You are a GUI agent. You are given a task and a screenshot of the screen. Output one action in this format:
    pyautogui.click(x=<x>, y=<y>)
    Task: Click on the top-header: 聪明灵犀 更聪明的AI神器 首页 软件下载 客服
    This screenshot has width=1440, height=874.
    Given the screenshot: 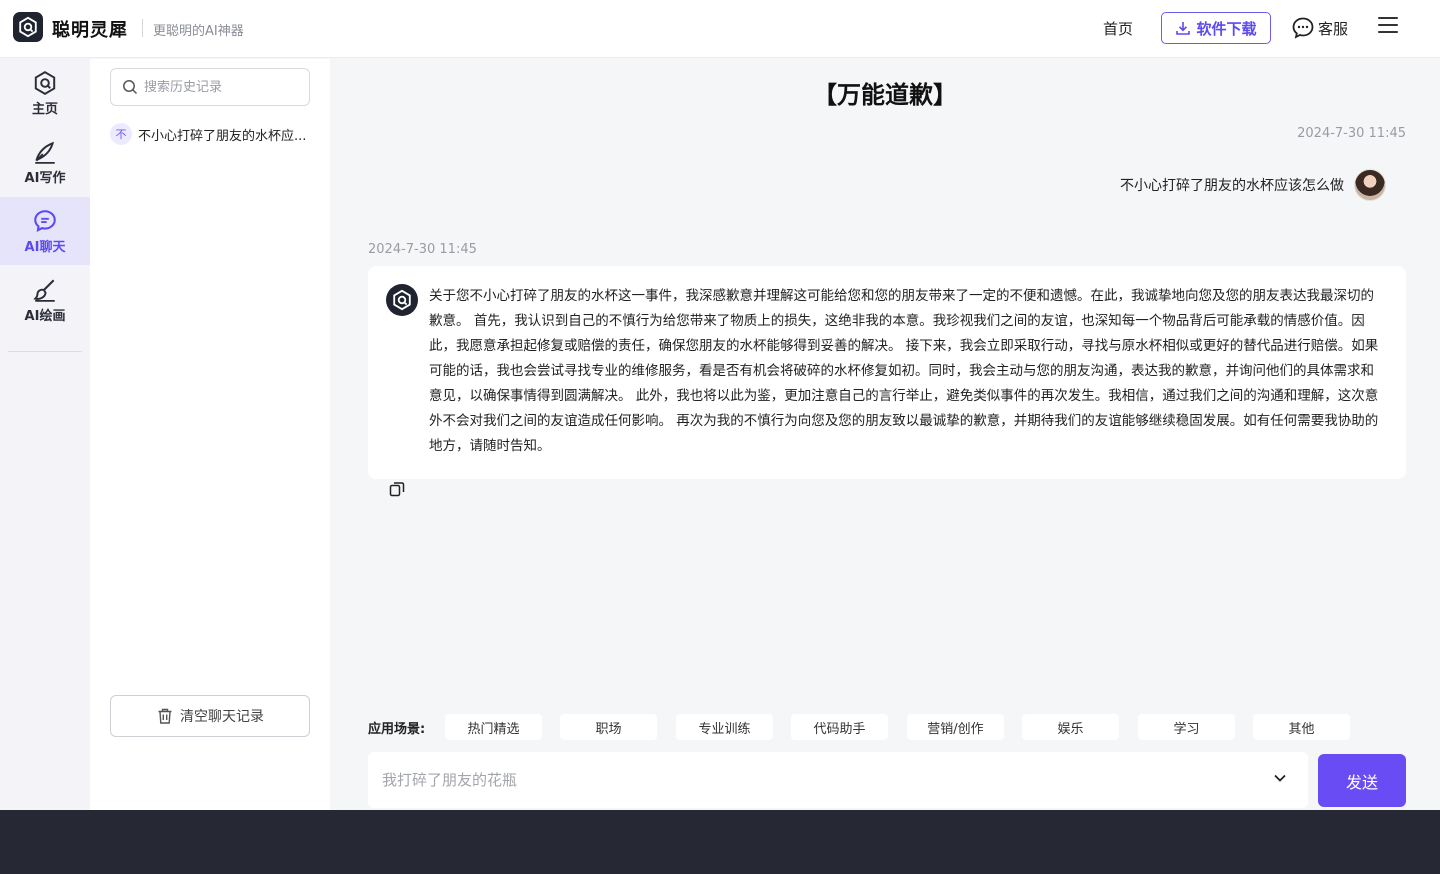 What is the action you would take?
    pyautogui.click(x=720, y=29)
    